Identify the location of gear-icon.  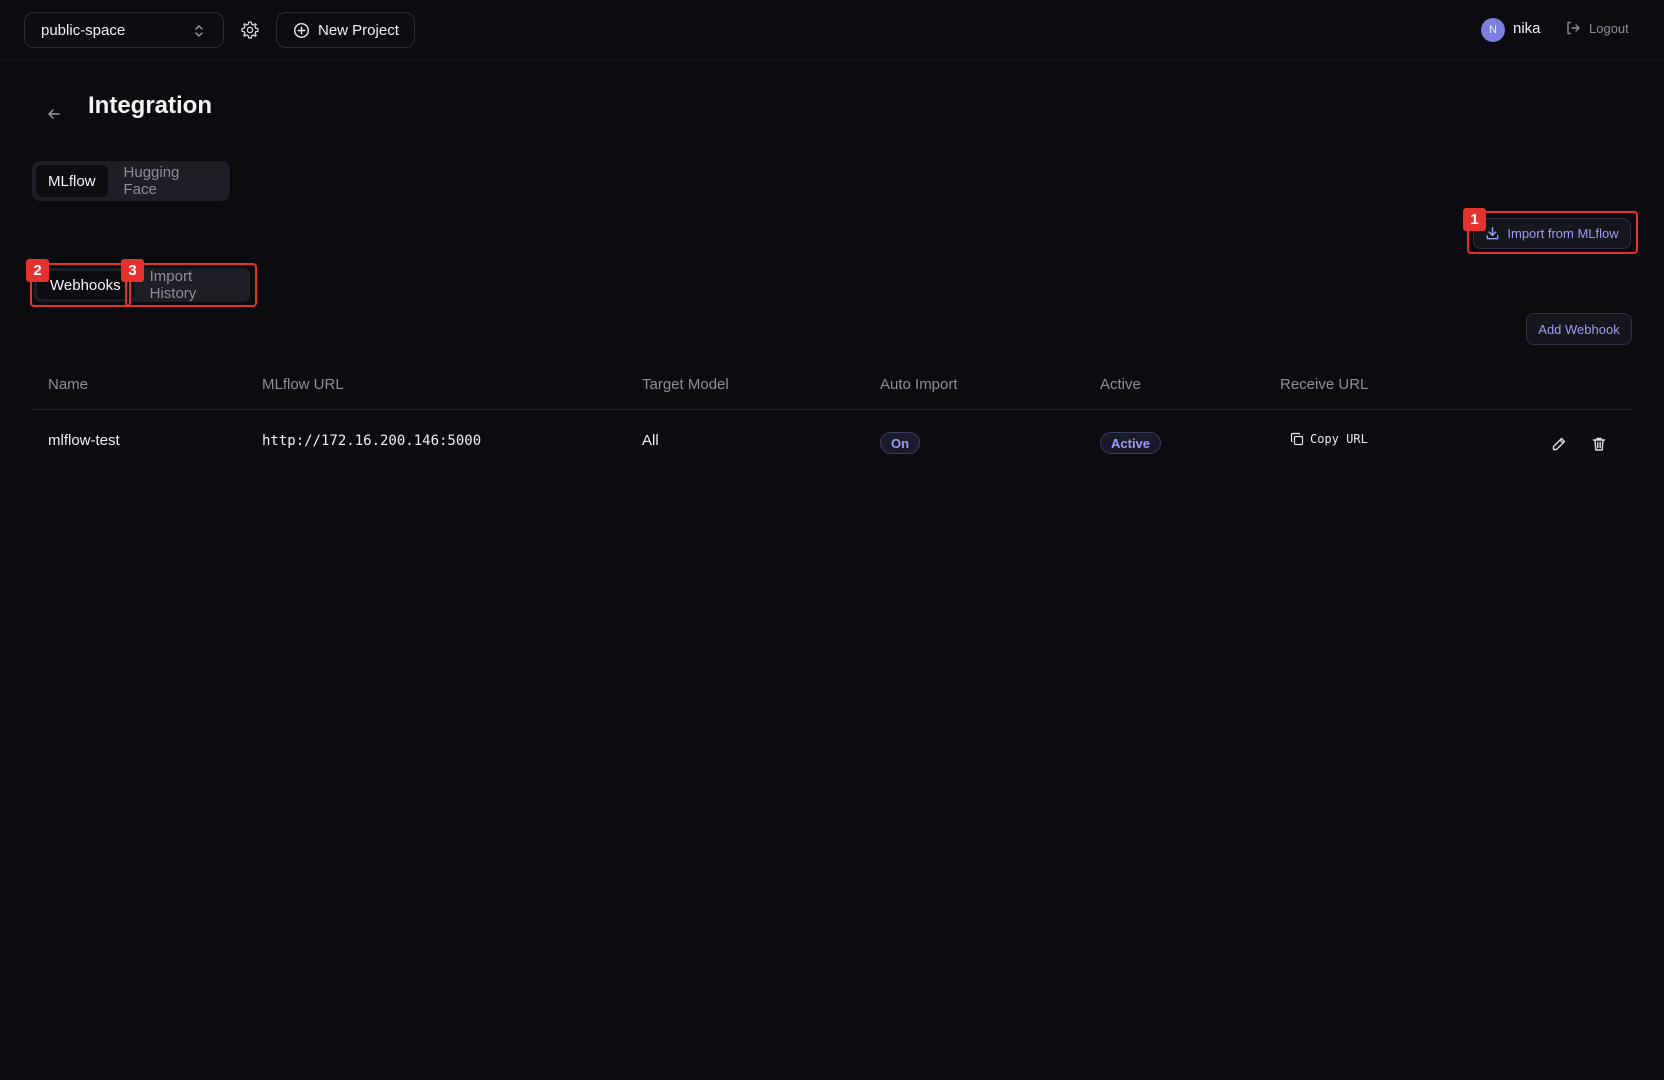
(250, 30).